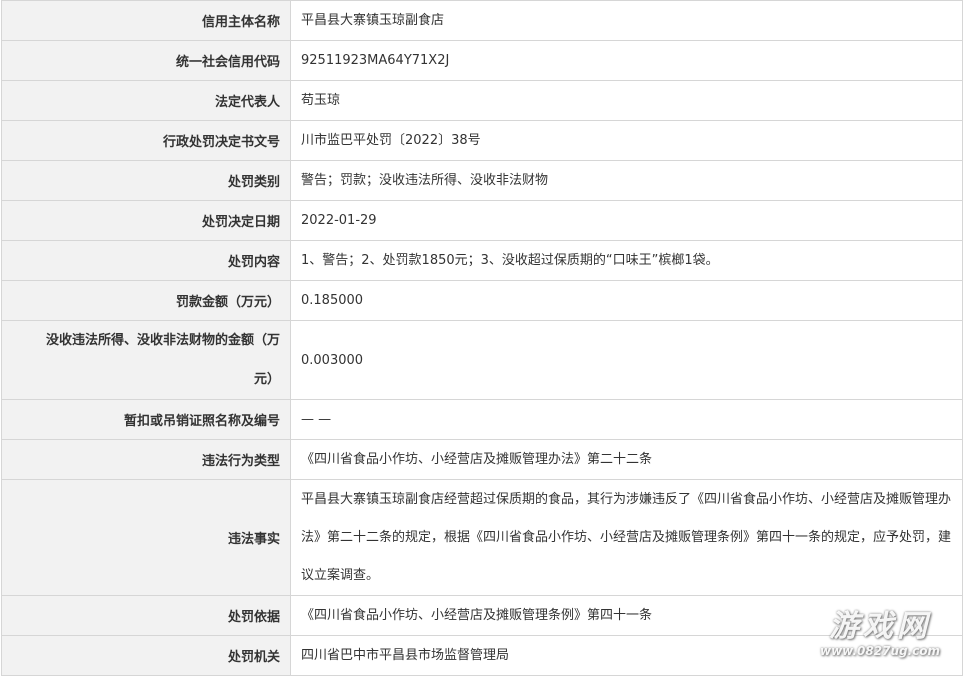  Describe the element at coordinates (626, 20) in the screenshot. I see `row-value: 平昌县大寨镇玉琼副食店` at that location.